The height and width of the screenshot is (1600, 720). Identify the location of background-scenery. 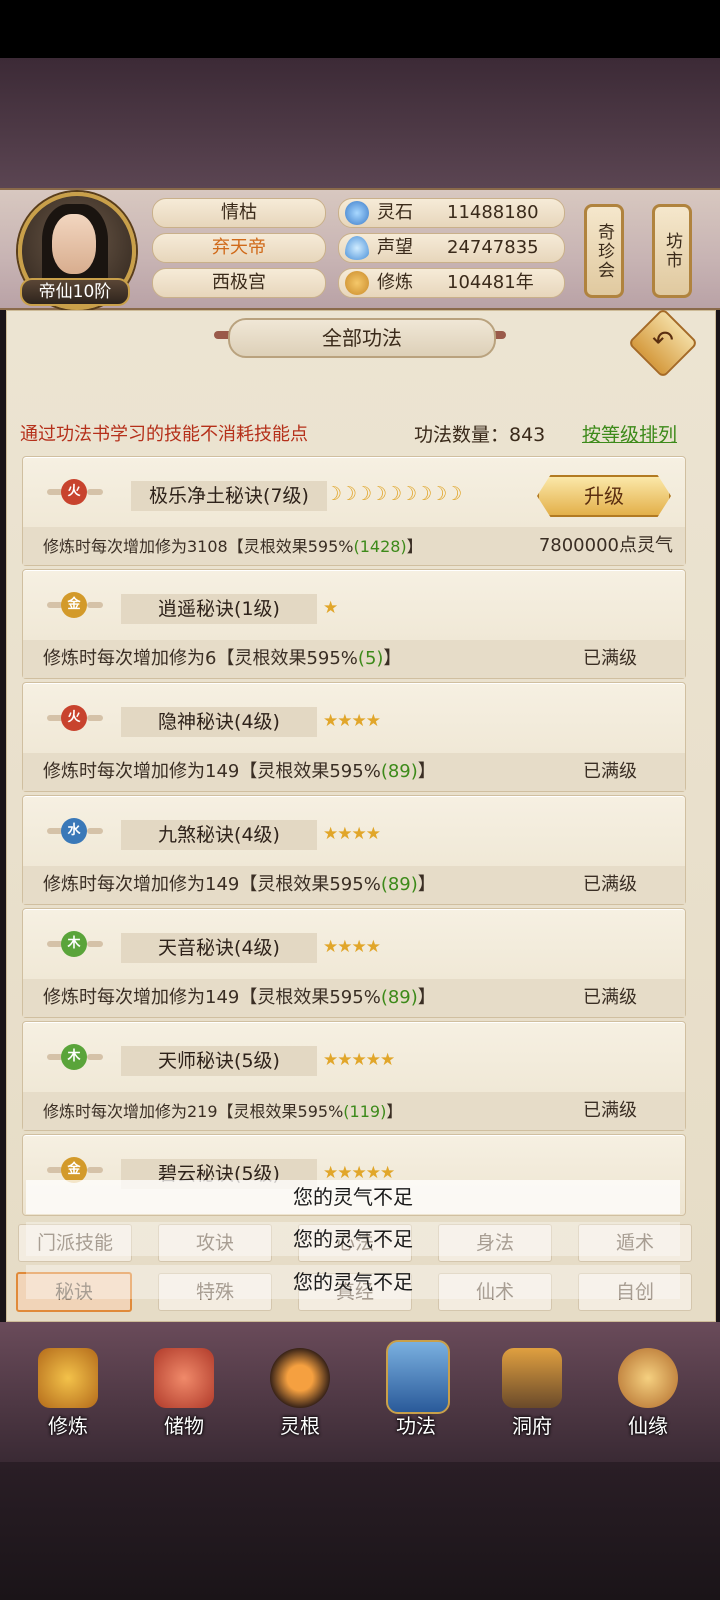
(360, 123).